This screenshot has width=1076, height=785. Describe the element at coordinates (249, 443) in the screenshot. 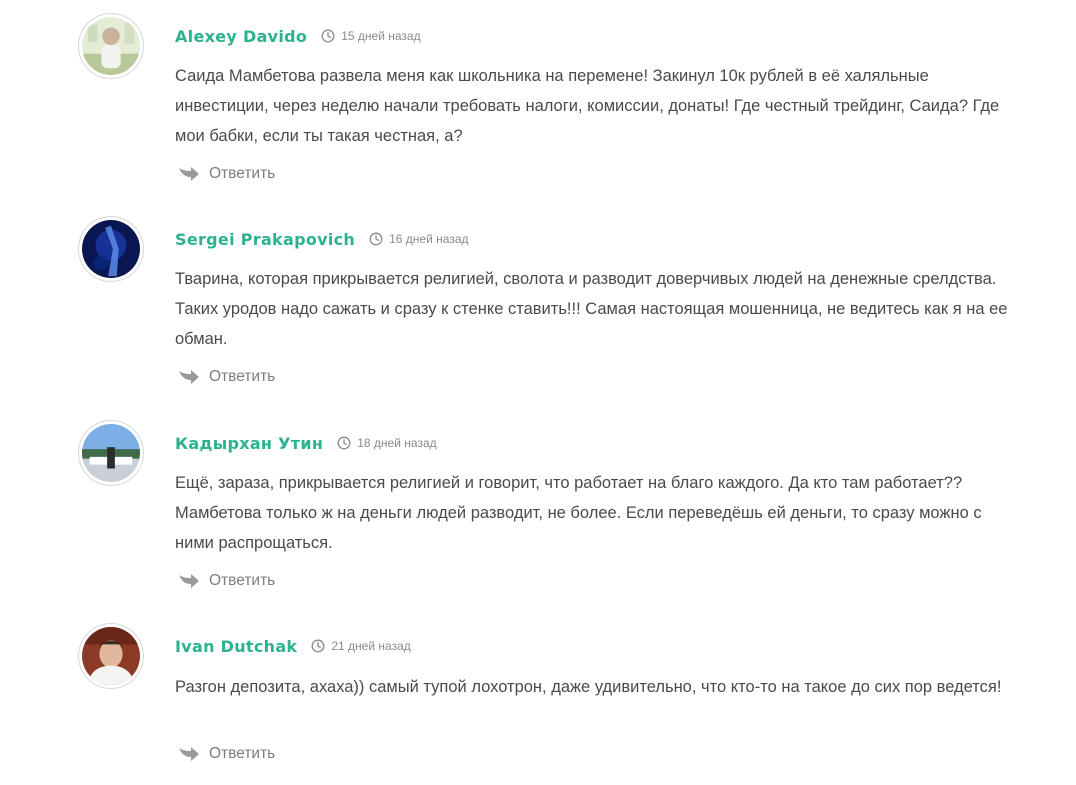

I see `comment-author: Кадырхан Утин` at that location.